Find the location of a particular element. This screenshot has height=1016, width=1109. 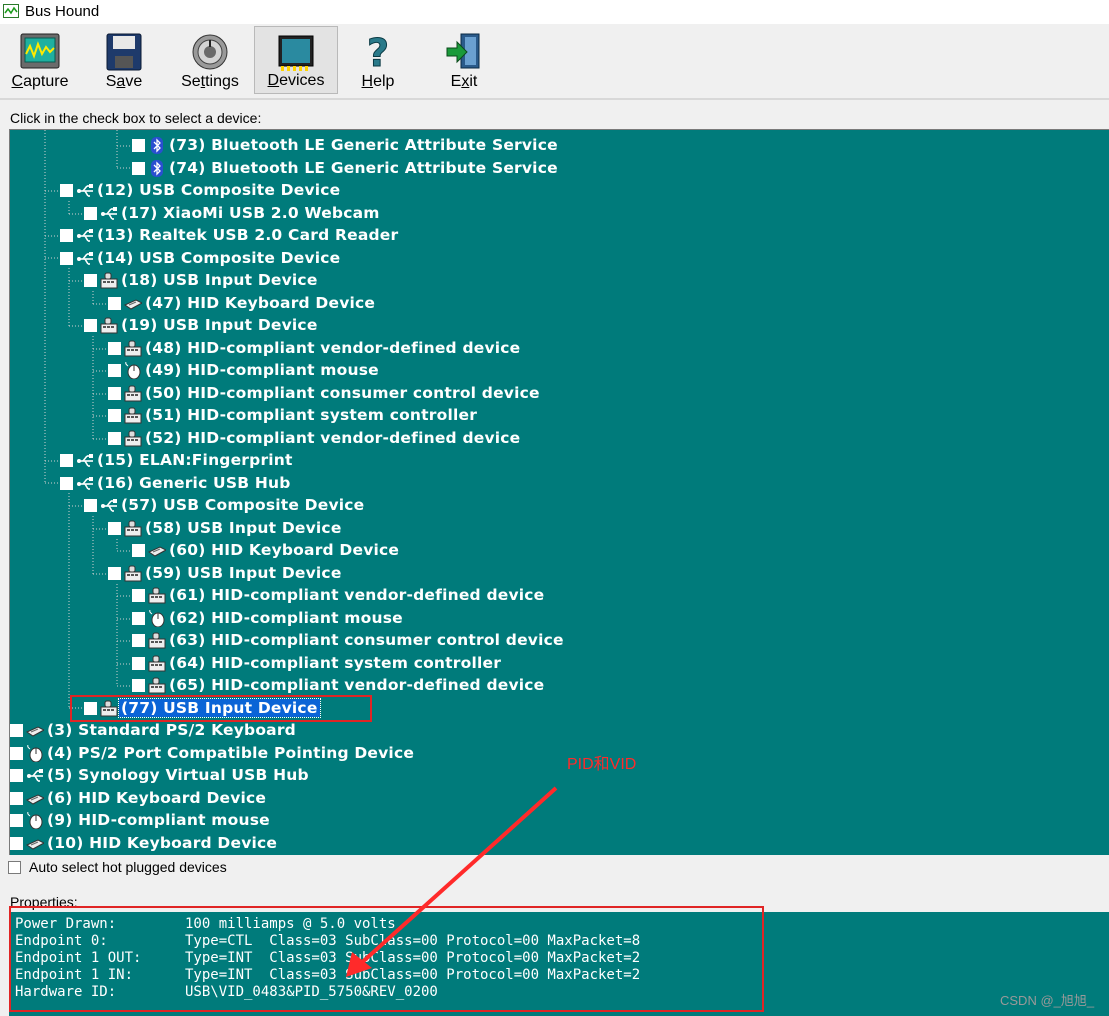

save-button: Save is located at coordinates (124, 60).